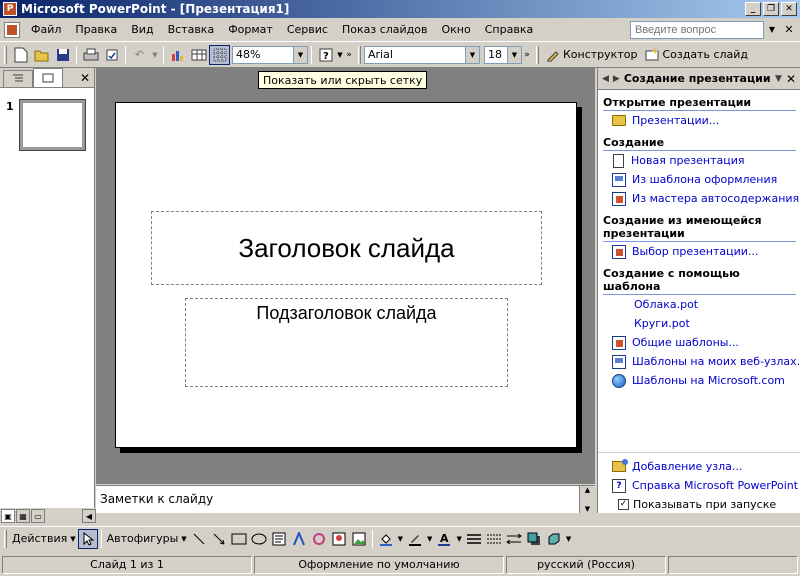 This screenshot has width=800, height=576. Describe the element at coordinates (587, 490) in the screenshot. I see `scroll-up-icon: ▲` at that location.